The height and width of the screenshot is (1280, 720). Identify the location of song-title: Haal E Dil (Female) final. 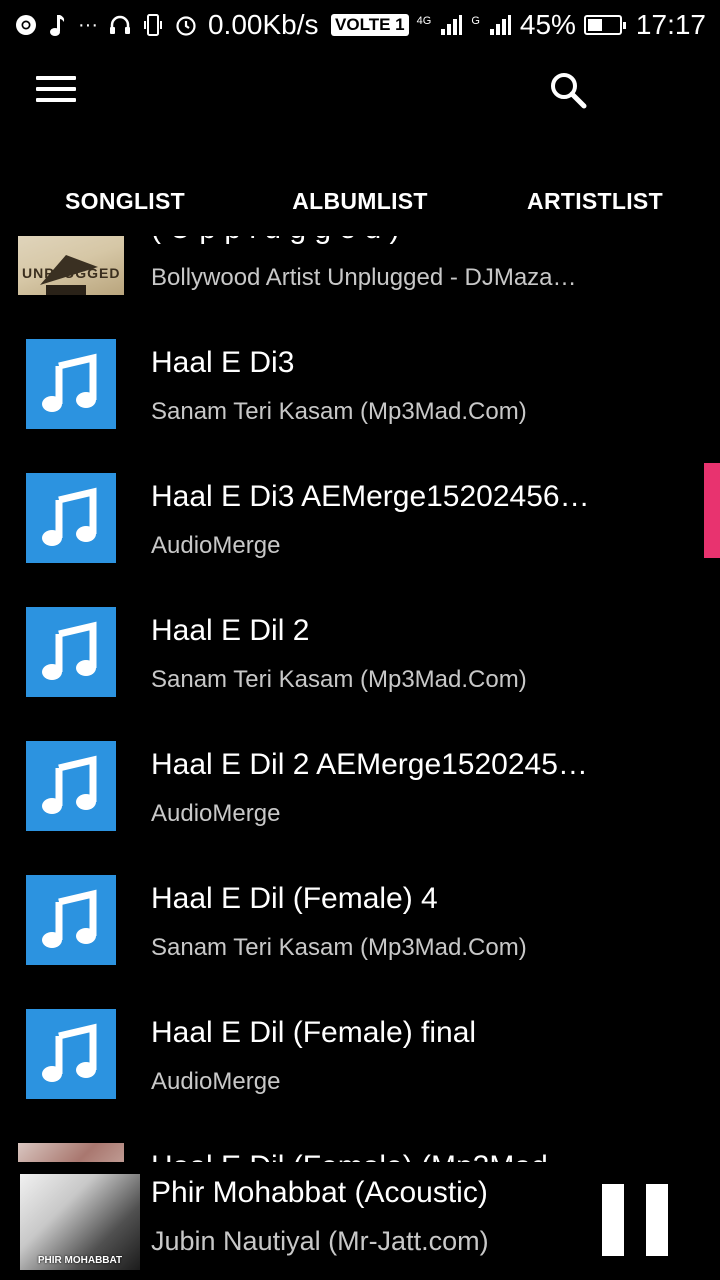
(314, 1032).